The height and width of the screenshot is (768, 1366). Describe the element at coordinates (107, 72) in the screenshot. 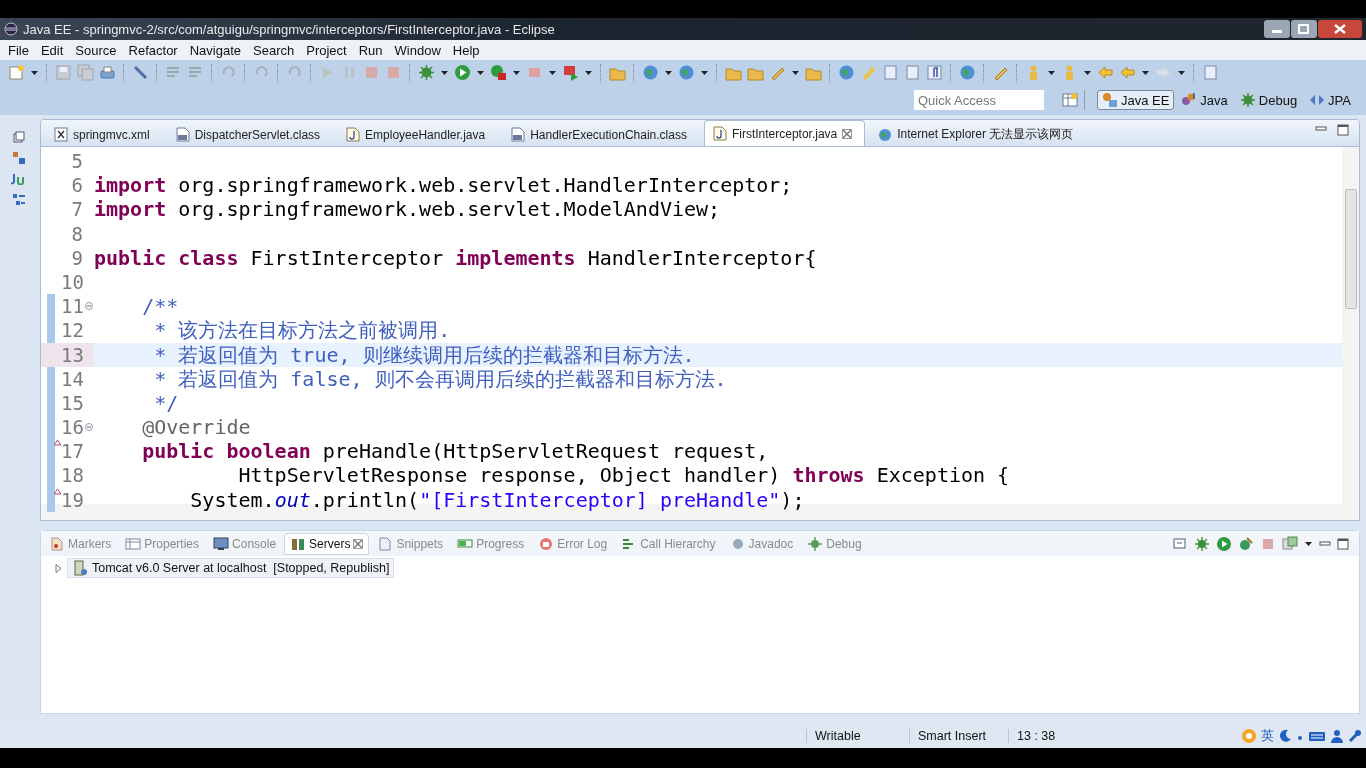

I see `print-icon` at that location.